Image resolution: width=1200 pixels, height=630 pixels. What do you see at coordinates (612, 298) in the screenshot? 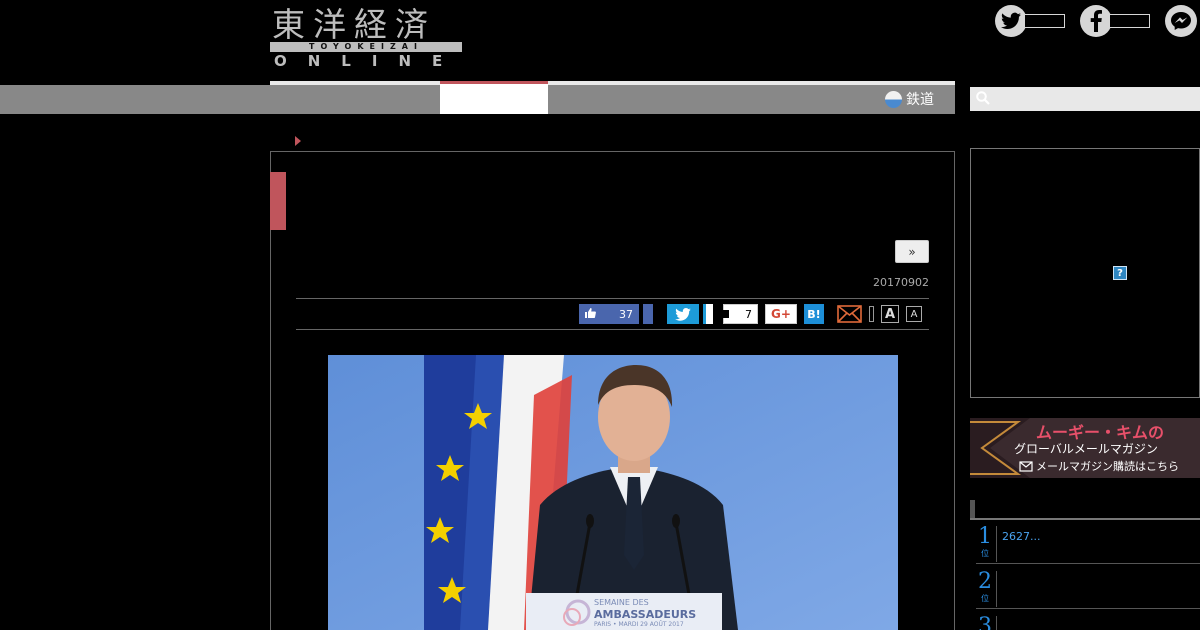
I see `share-bar-top-divider` at bounding box center [612, 298].